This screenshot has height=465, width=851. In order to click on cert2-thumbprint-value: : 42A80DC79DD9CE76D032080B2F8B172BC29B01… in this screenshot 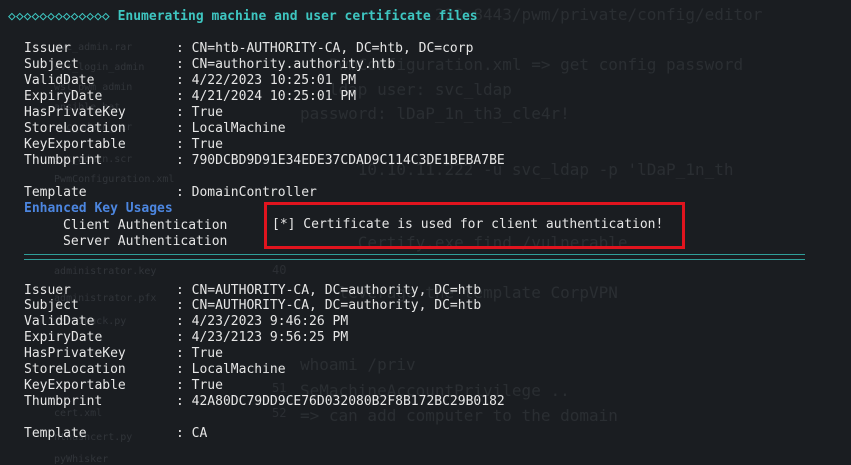, I will do `click(340, 402)`.